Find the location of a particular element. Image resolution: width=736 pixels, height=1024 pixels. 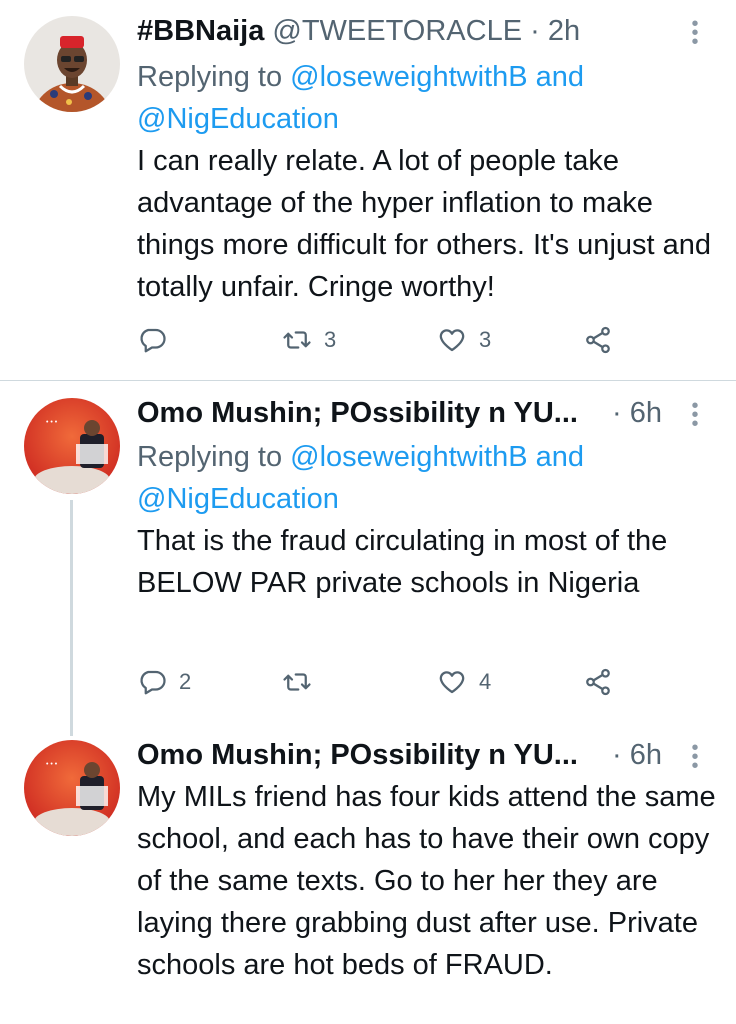

reply-button is located at coordinates (158, 340).